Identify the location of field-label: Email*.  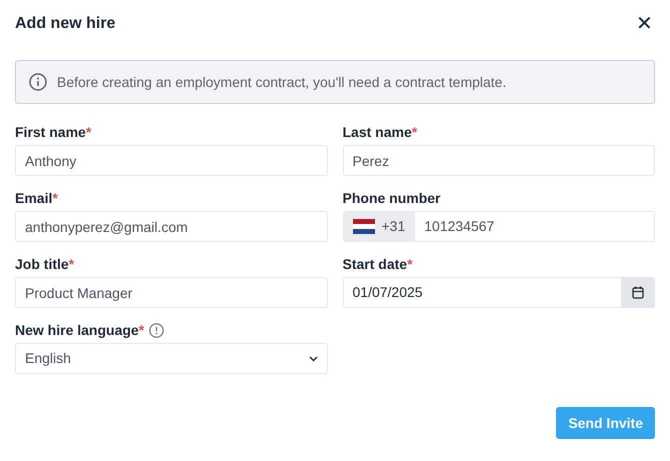
(36, 198).